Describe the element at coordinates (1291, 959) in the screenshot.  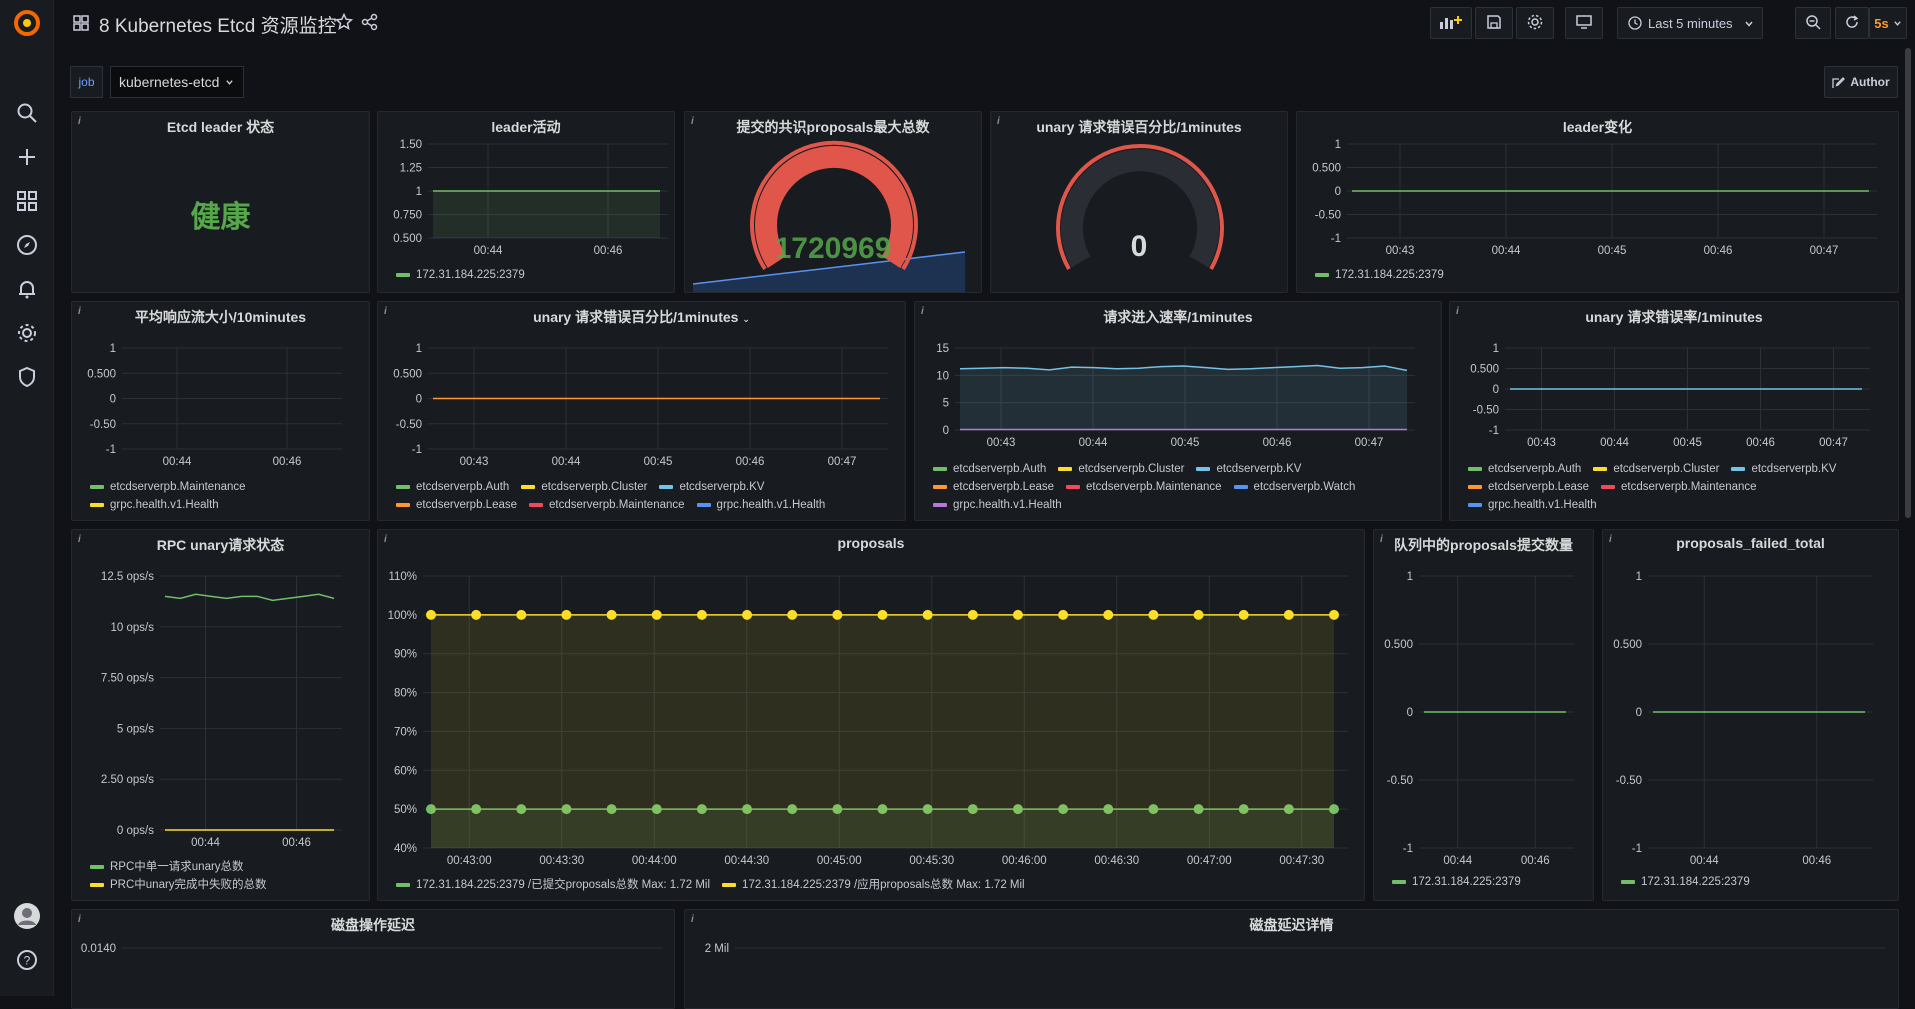
I see `panel-disk-latency-detail: i 磁盘延迟详情 2 Mil1.50 Mil` at that location.